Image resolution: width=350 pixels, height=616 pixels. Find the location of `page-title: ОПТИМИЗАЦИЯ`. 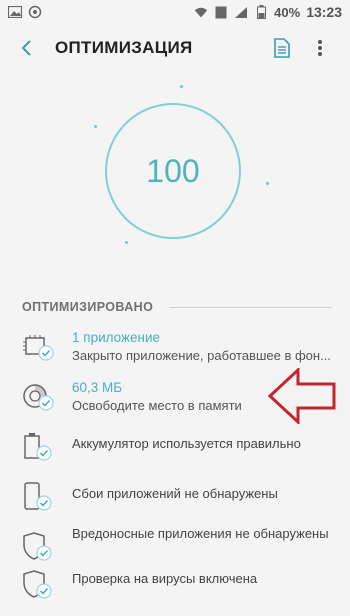

page-title: ОПТИМИЗАЦИЯ is located at coordinates (124, 47).